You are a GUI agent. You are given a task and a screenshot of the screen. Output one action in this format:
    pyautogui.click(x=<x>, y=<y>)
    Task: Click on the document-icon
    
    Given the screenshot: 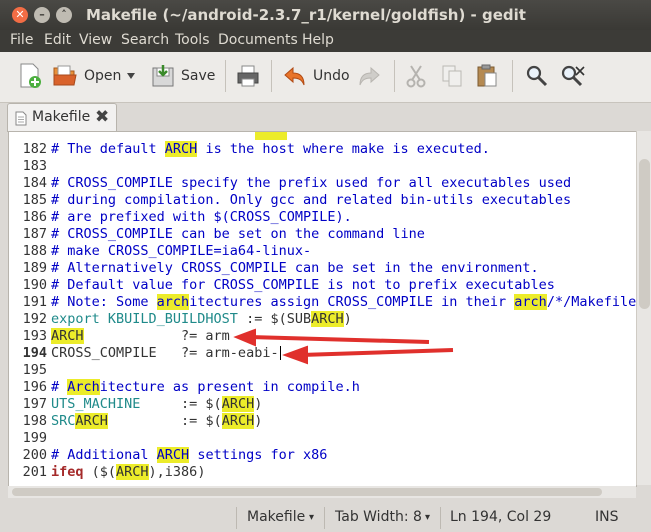 What is the action you would take?
    pyautogui.click(x=21, y=118)
    